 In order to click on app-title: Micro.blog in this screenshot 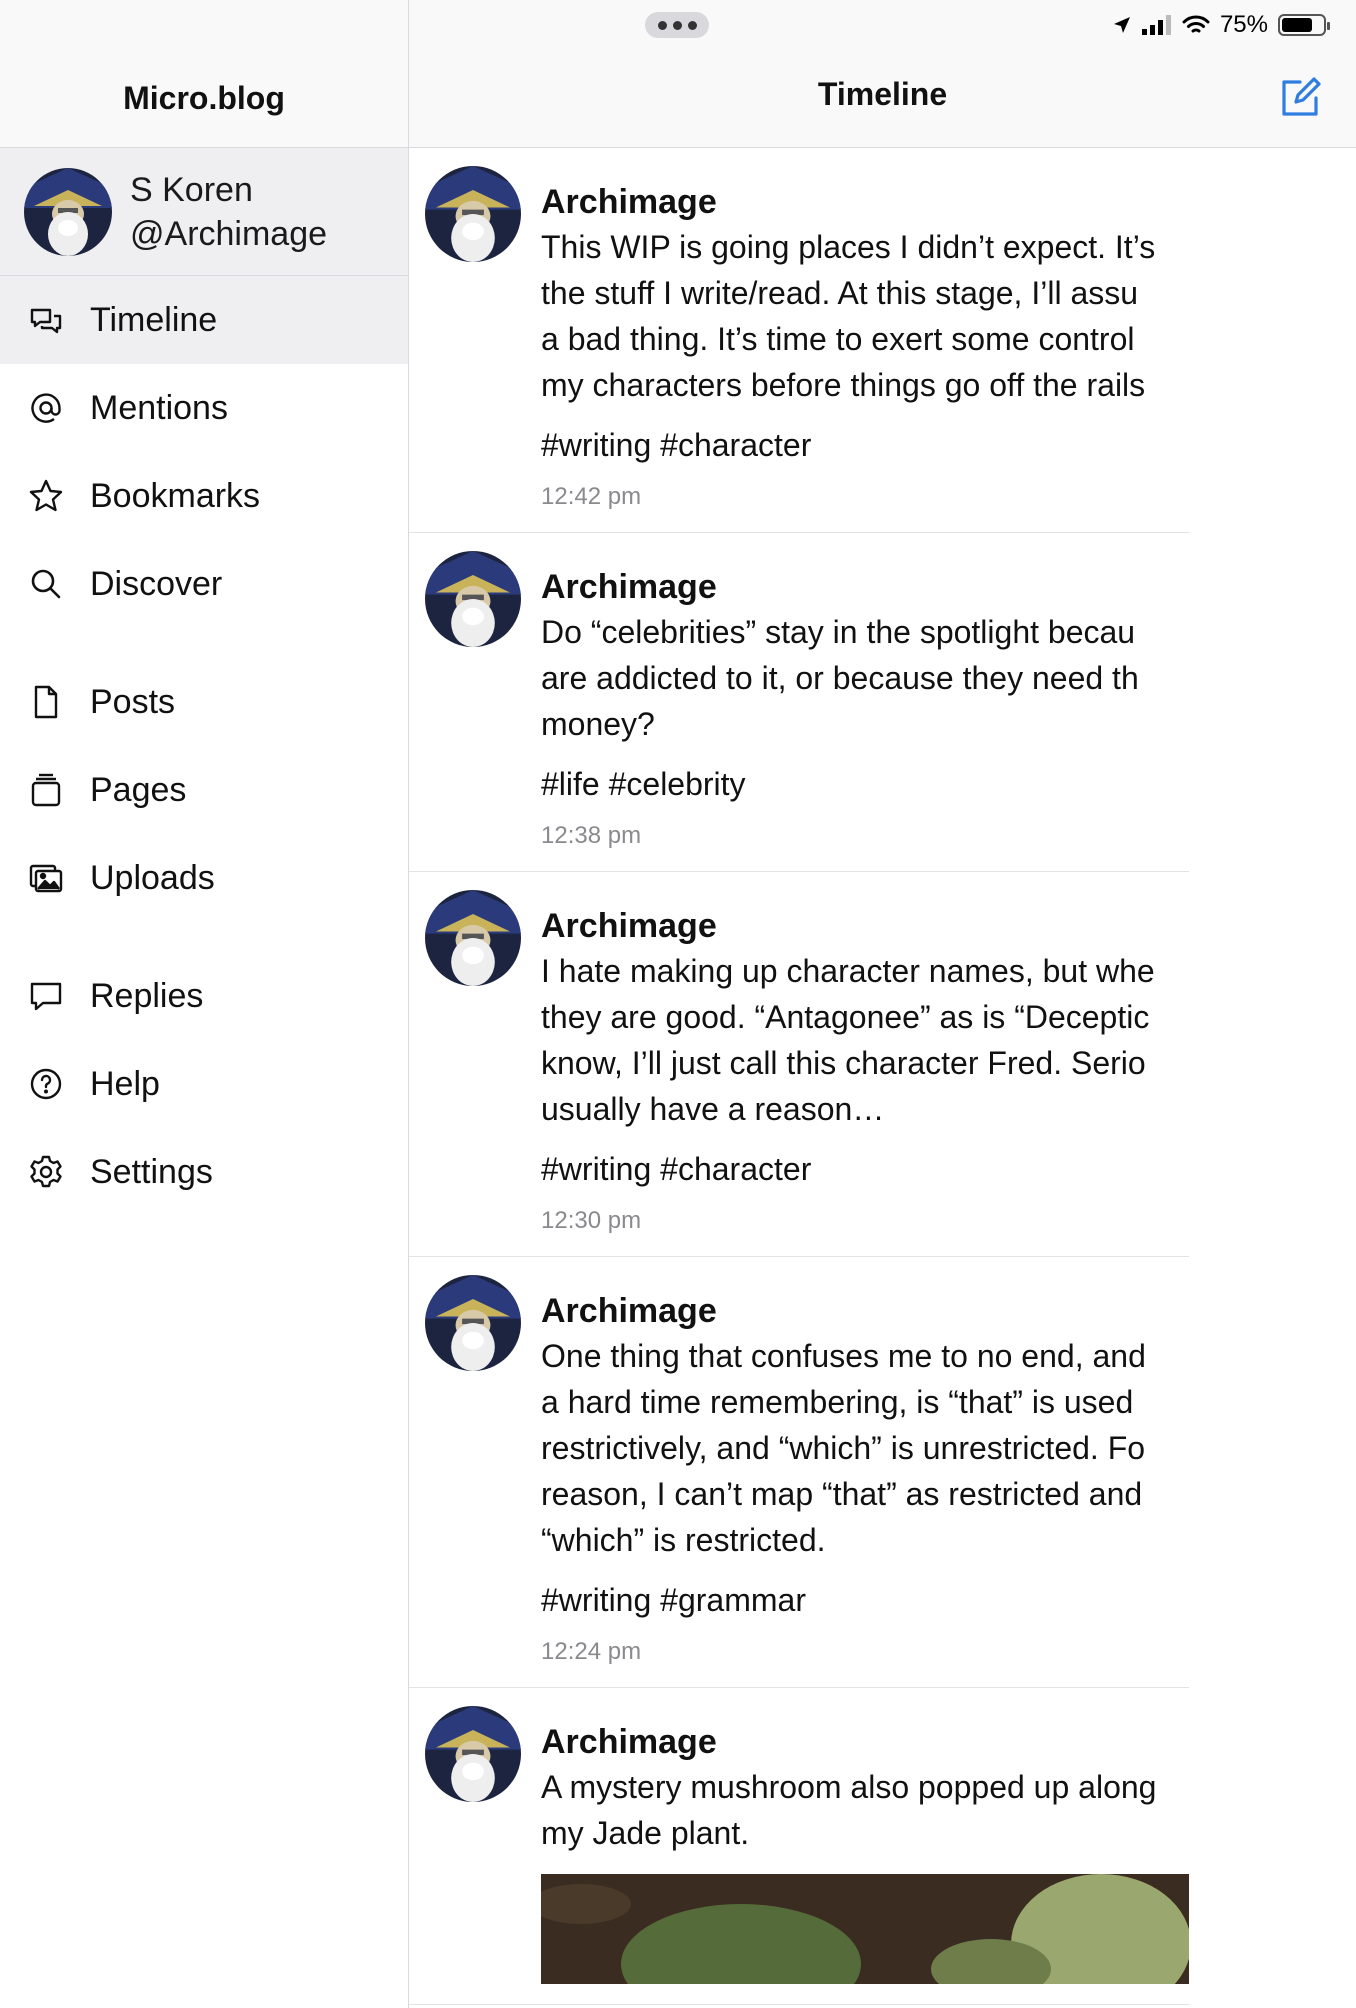, I will do `click(204, 98)`.